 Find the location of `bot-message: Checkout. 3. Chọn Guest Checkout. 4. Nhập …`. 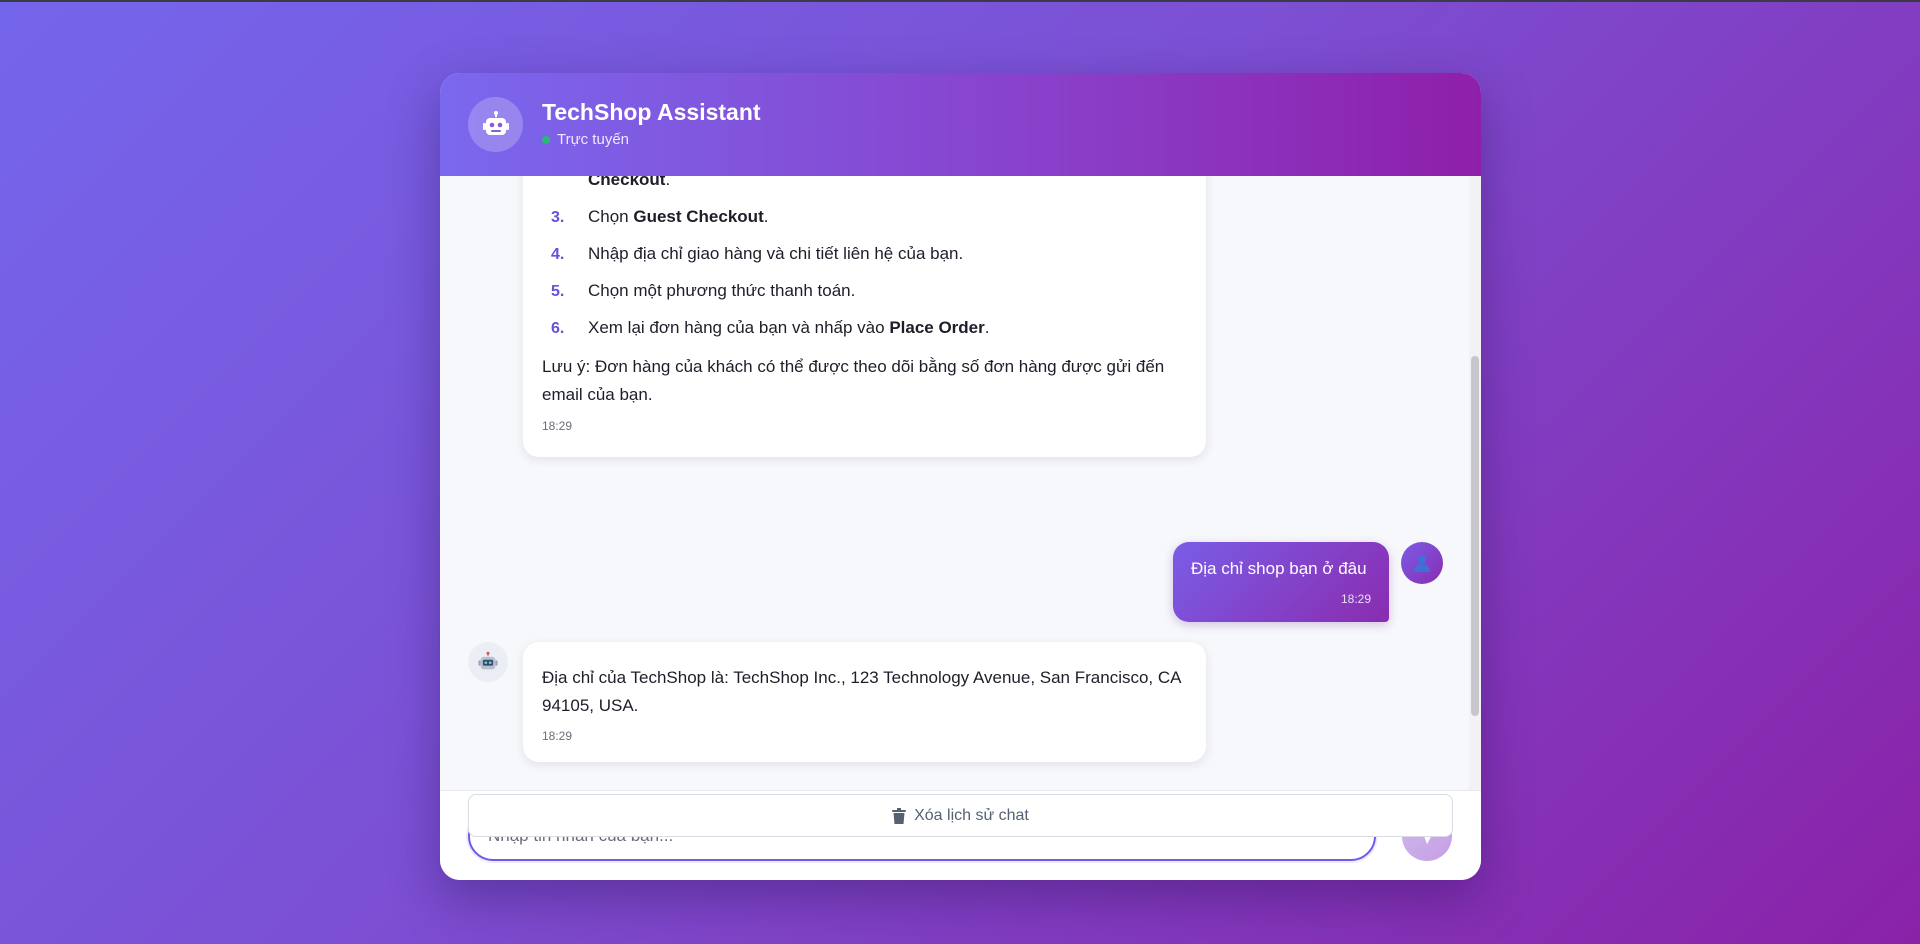

bot-message: Checkout. 3. Chọn Guest Checkout. 4. Nhập … is located at coordinates (864, 316).